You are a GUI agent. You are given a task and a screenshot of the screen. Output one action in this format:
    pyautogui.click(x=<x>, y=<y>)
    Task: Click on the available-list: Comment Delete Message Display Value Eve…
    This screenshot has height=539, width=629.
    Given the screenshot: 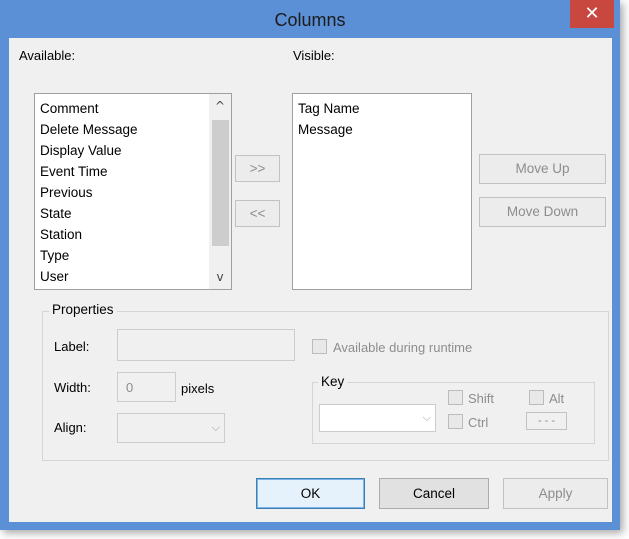 What is the action you would take?
    pyautogui.click(x=133, y=191)
    